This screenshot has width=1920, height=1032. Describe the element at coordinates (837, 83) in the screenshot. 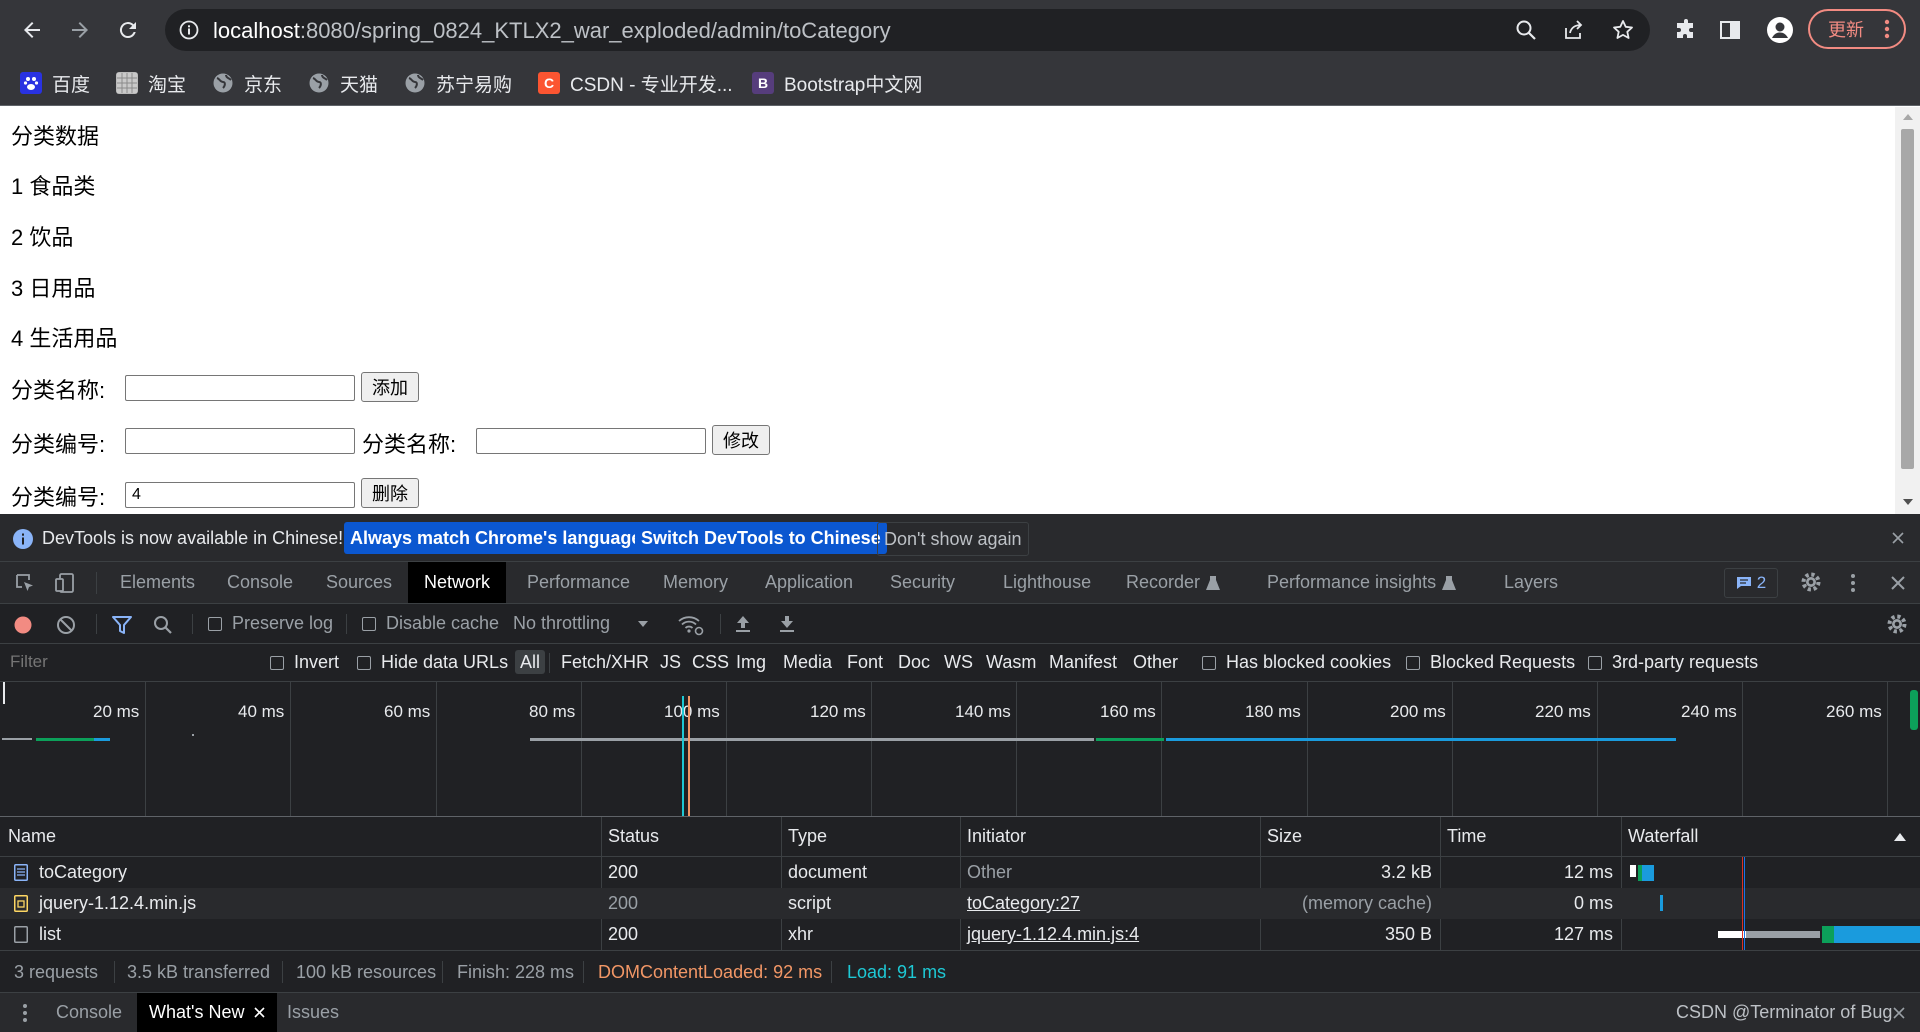

I see `bookmark-bootstrap: B Bootstrap中文网` at that location.